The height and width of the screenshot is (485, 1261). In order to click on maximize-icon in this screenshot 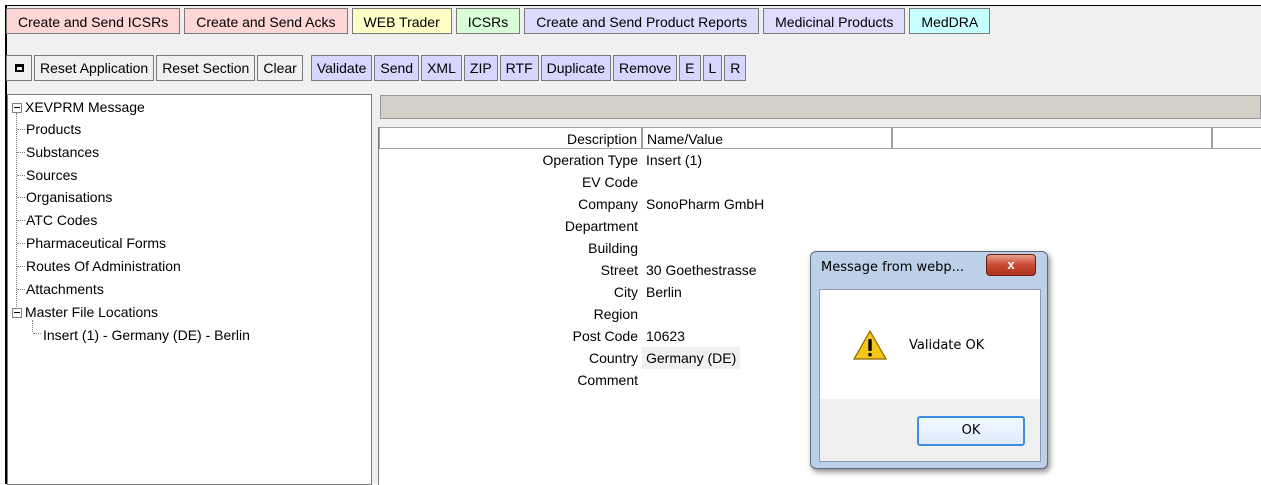, I will do `click(19, 68)`.